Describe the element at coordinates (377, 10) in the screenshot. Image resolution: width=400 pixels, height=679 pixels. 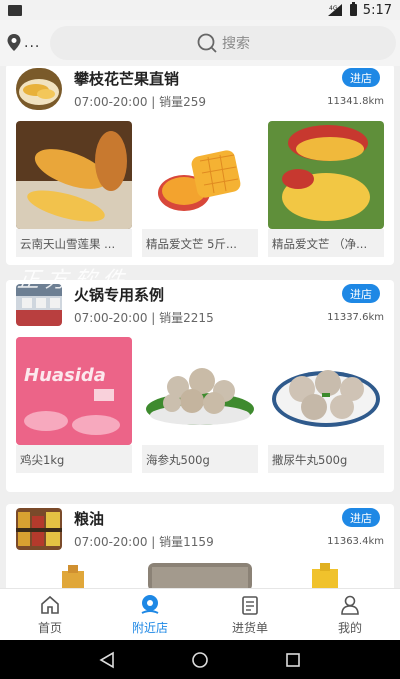
I see `status-time: 5:17` at that location.